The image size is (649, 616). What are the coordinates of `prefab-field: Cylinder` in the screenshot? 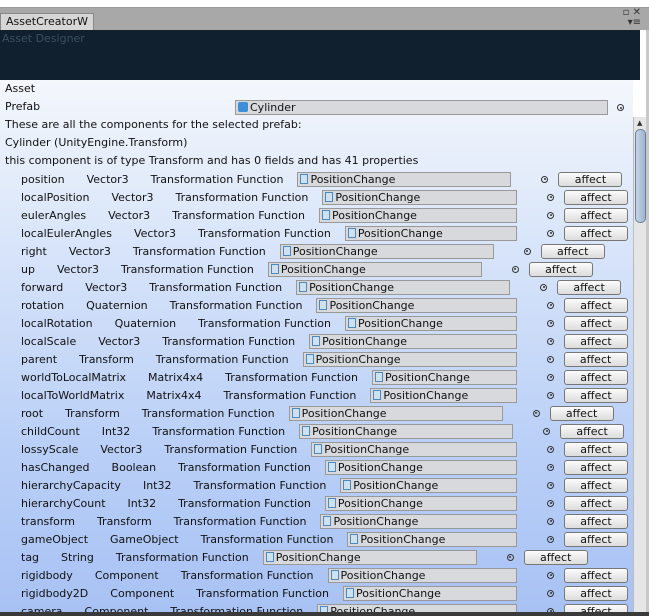 It's located at (421, 107).